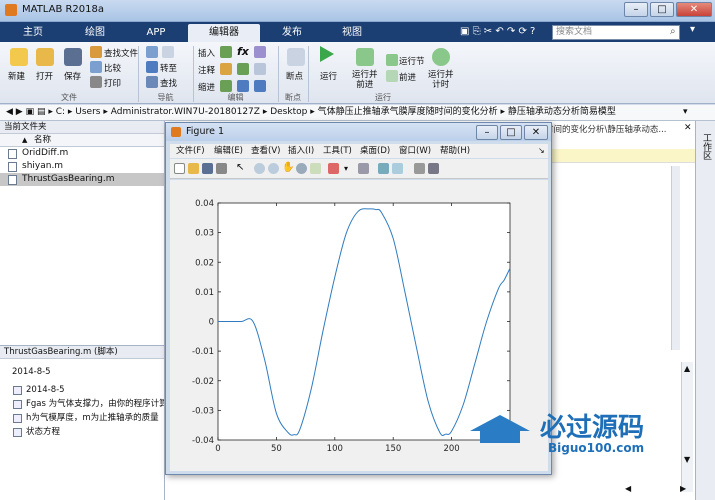  I want to click on print-button: 打印, so click(112, 83).